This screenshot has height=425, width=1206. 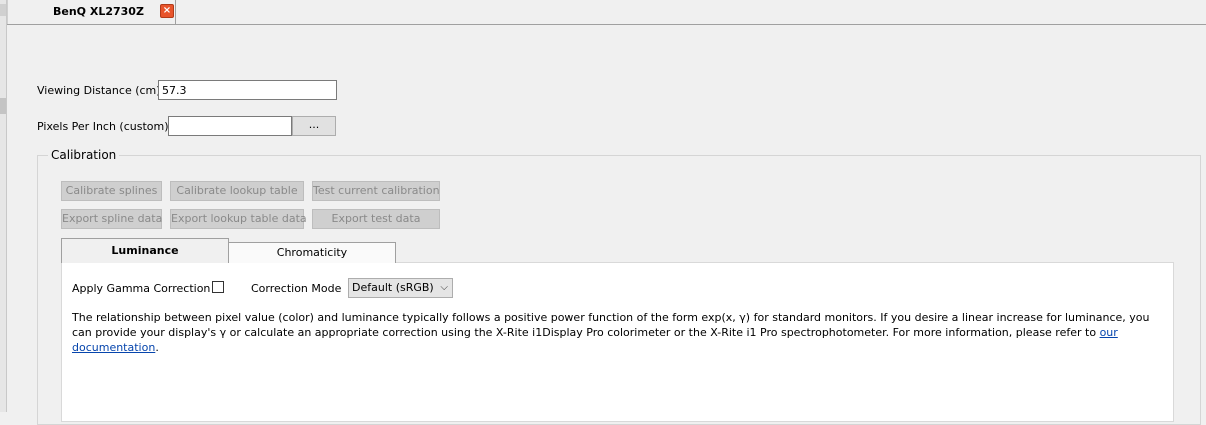 What do you see at coordinates (218, 287) in the screenshot?
I see `gamma-correction-checkbox` at bounding box center [218, 287].